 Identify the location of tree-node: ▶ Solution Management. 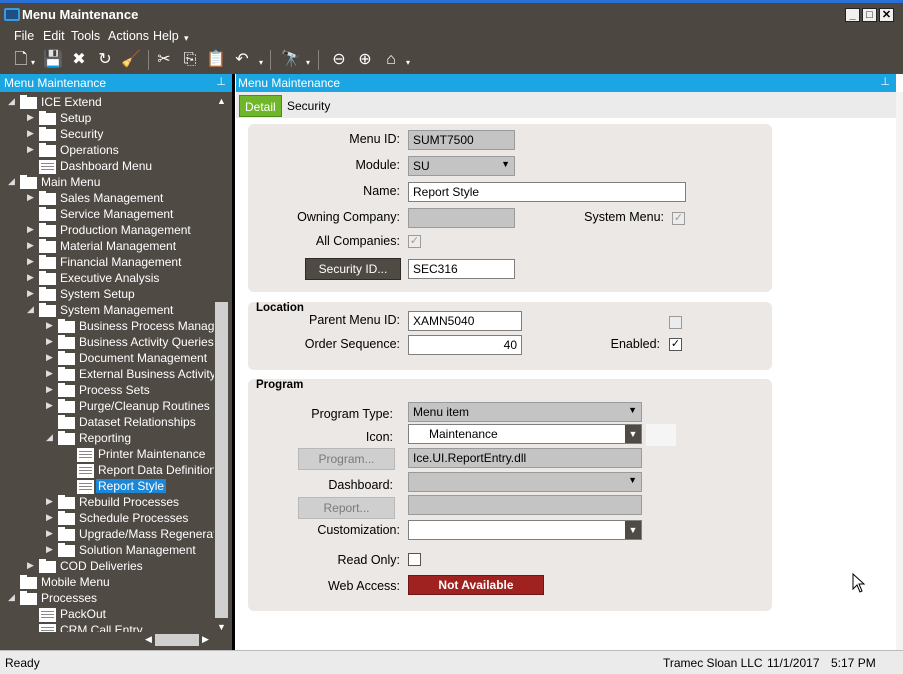
(130, 551).